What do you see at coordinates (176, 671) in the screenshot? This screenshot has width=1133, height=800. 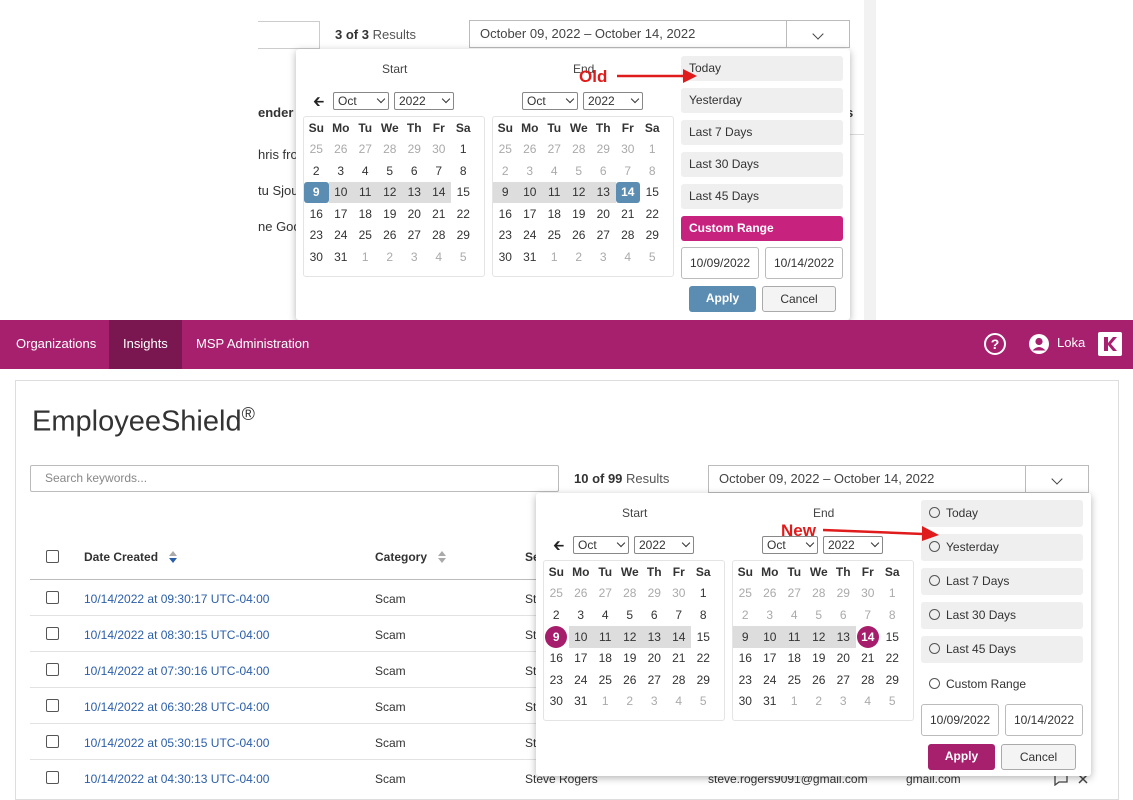 I see `date-link: 10/14/2022 at 07:30:16 UTC-04:00` at bounding box center [176, 671].